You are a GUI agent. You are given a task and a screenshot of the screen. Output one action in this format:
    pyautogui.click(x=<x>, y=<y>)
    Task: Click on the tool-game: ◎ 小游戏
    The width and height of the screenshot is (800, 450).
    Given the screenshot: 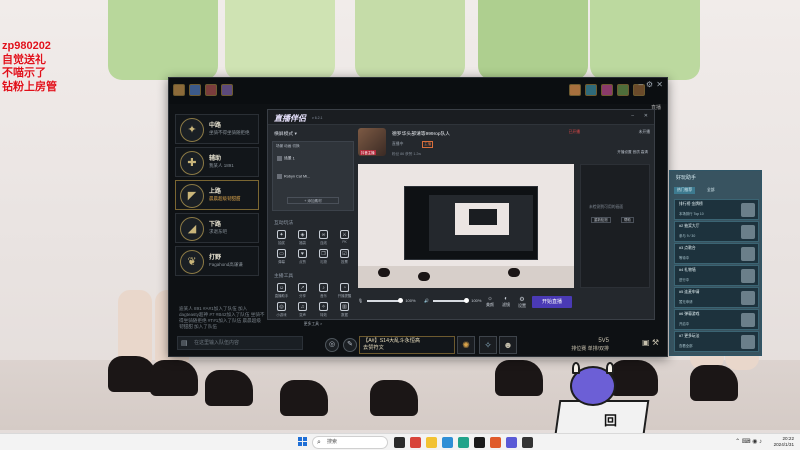 What is the action you would take?
    pyautogui.click(x=281, y=309)
    